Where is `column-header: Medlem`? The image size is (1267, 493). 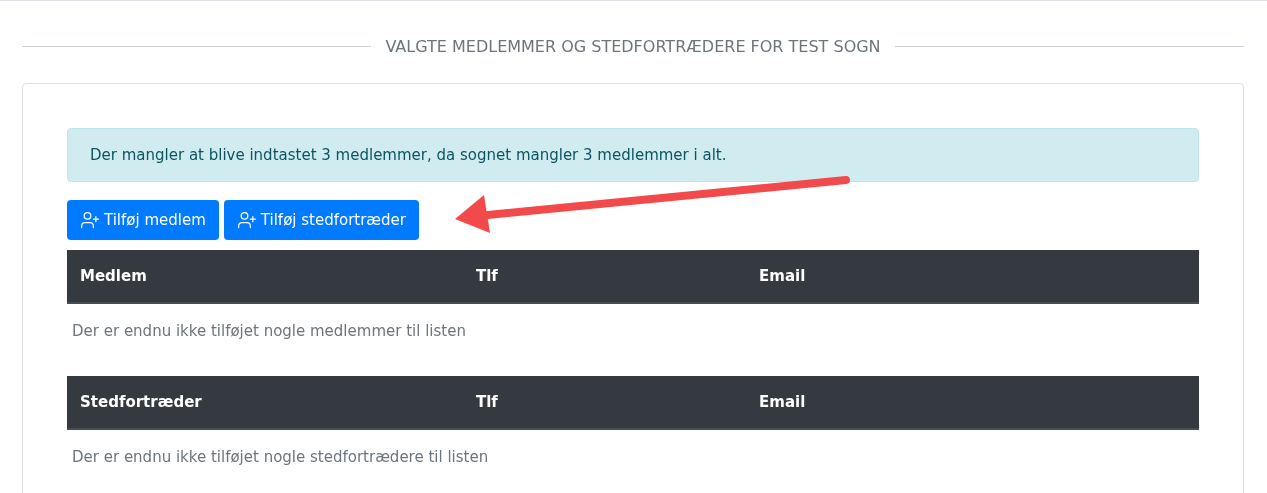
column-header: Medlem is located at coordinates (113, 276).